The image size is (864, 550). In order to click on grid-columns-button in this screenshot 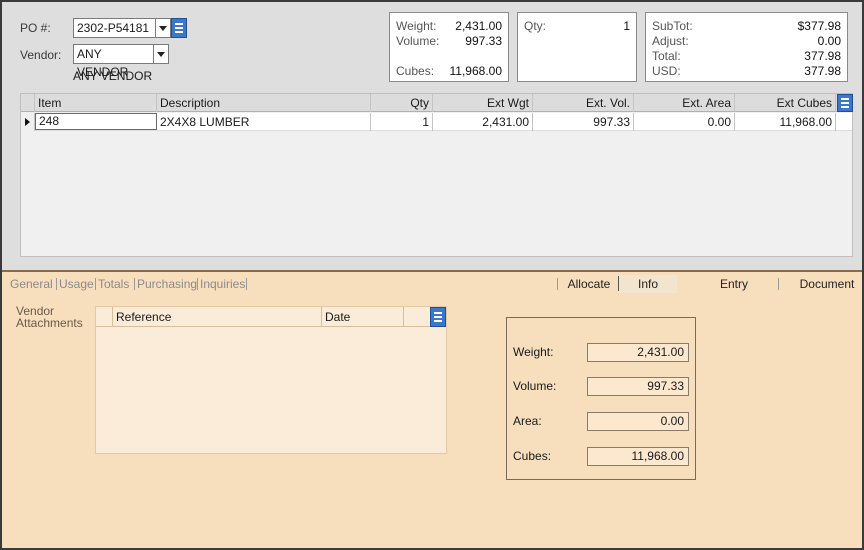, I will do `click(845, 103)`.